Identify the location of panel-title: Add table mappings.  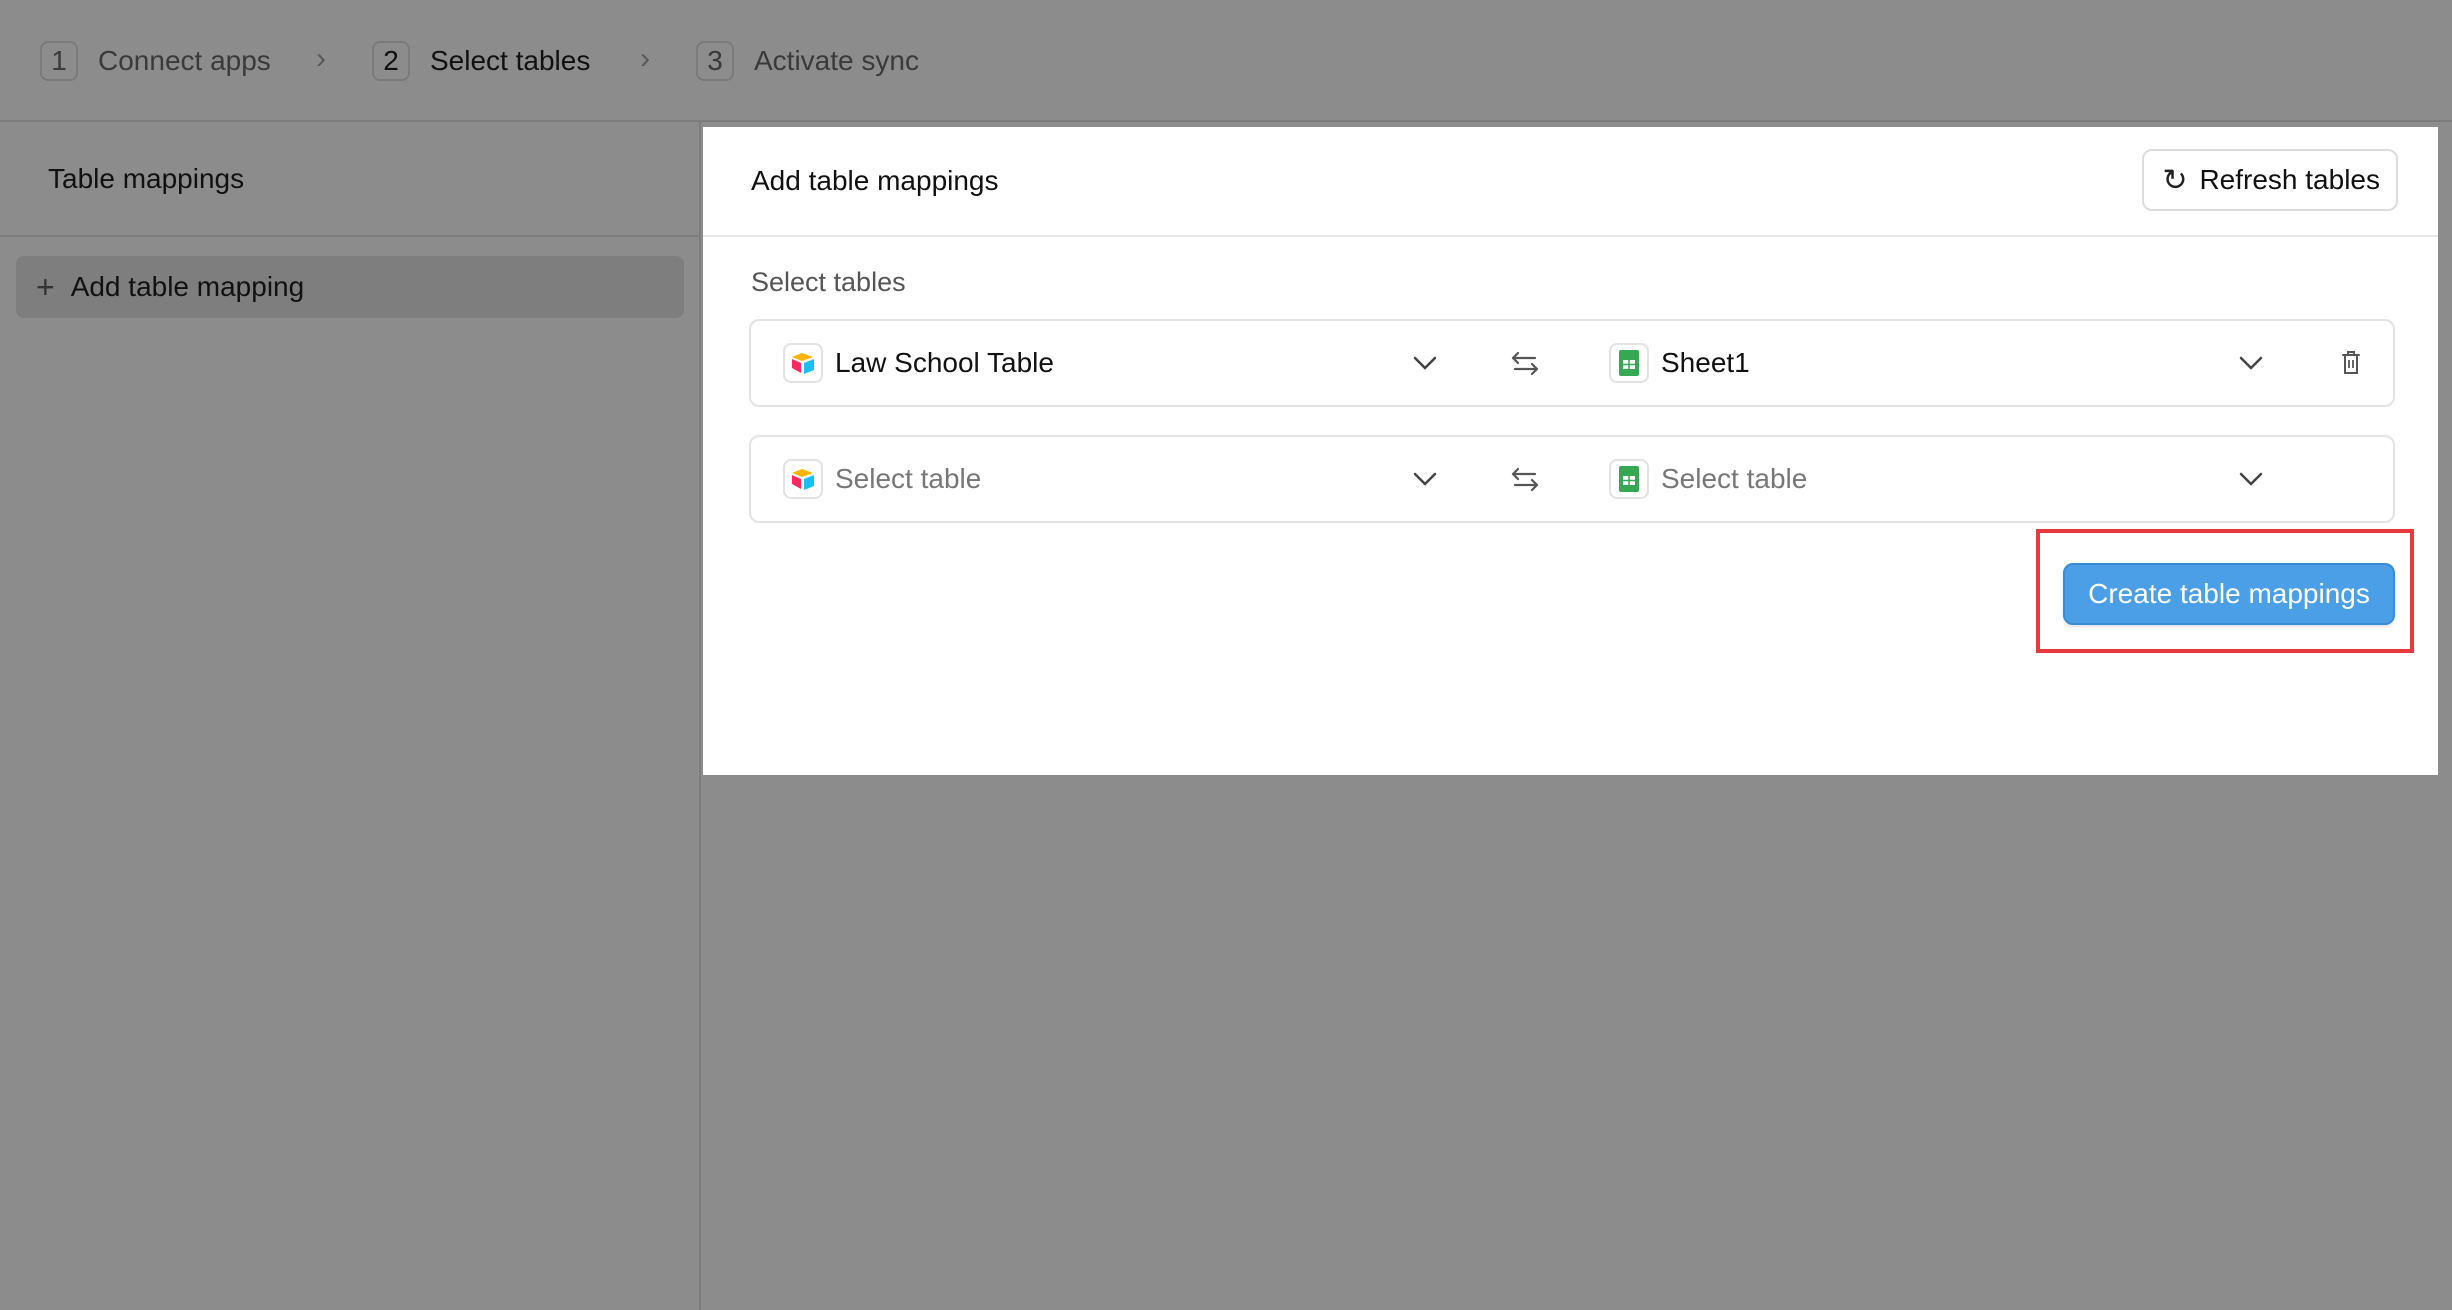
(875, 180).